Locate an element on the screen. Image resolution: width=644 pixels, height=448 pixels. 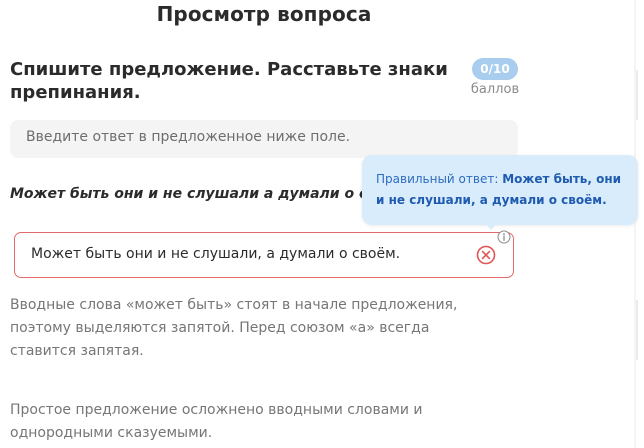
page-title: Просмотр вопроса is located at coordinates (264, 14).